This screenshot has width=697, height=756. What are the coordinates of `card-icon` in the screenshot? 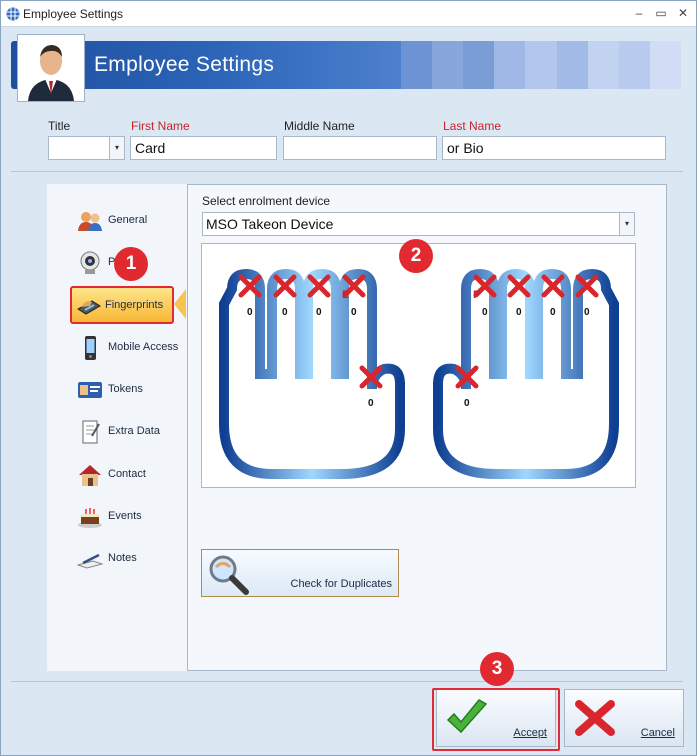 It's located at (90, 390).